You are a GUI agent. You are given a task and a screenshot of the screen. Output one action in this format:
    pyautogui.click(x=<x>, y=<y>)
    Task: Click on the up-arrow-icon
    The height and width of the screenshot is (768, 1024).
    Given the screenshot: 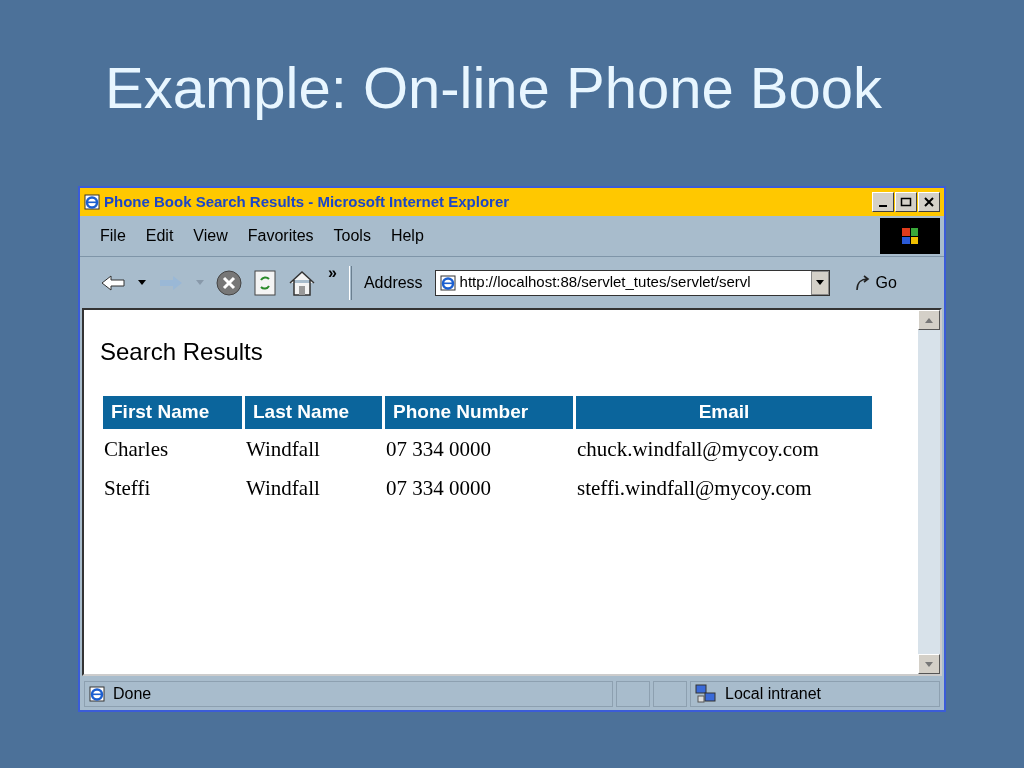 What is the action you would take?
    pyautogui.click(x=929, y=320)
    